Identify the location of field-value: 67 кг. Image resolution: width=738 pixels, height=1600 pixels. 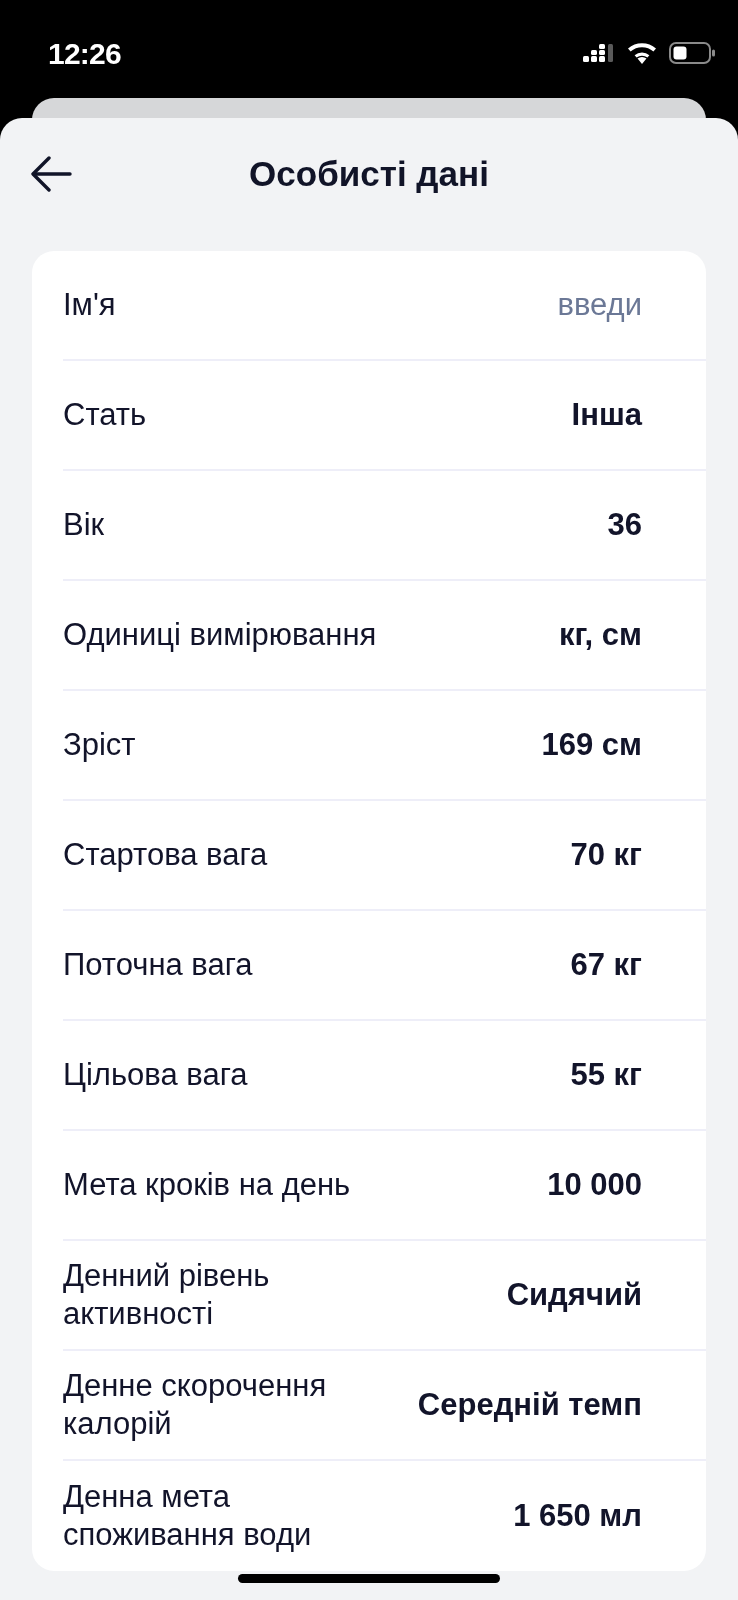
(606, 965).